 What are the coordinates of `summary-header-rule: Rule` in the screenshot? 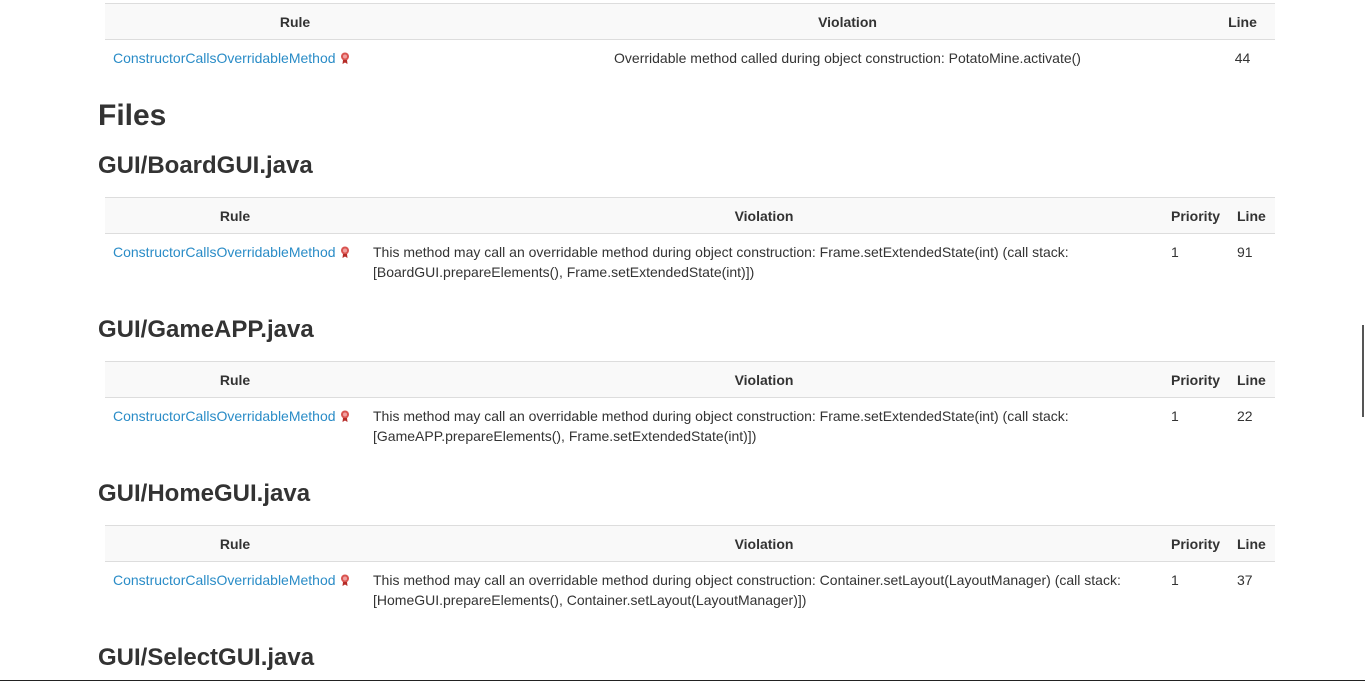 It's located at (295, 21).